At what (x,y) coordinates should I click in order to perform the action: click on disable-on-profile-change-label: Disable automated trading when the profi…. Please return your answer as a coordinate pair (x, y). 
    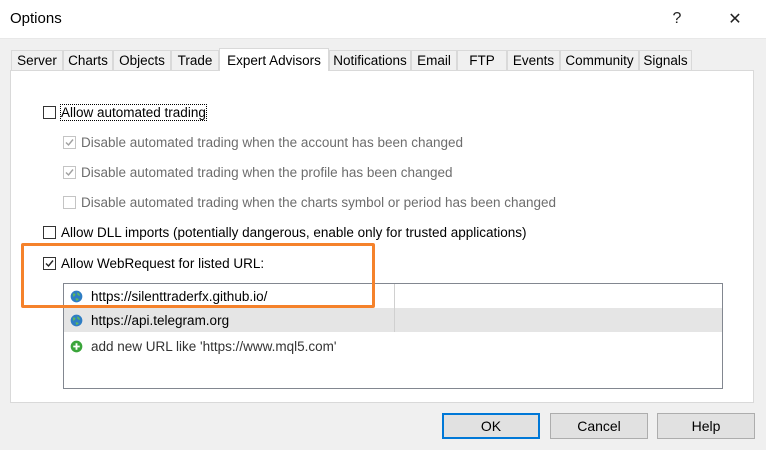
    Looking at the image, I should click on (267, 172).